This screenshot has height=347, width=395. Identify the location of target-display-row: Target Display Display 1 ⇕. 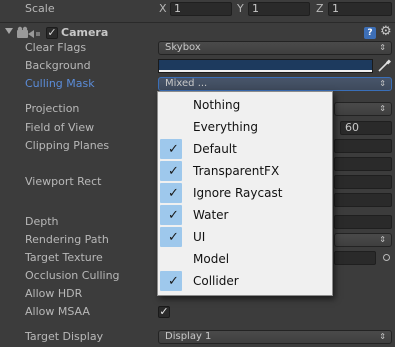
(197, 337).